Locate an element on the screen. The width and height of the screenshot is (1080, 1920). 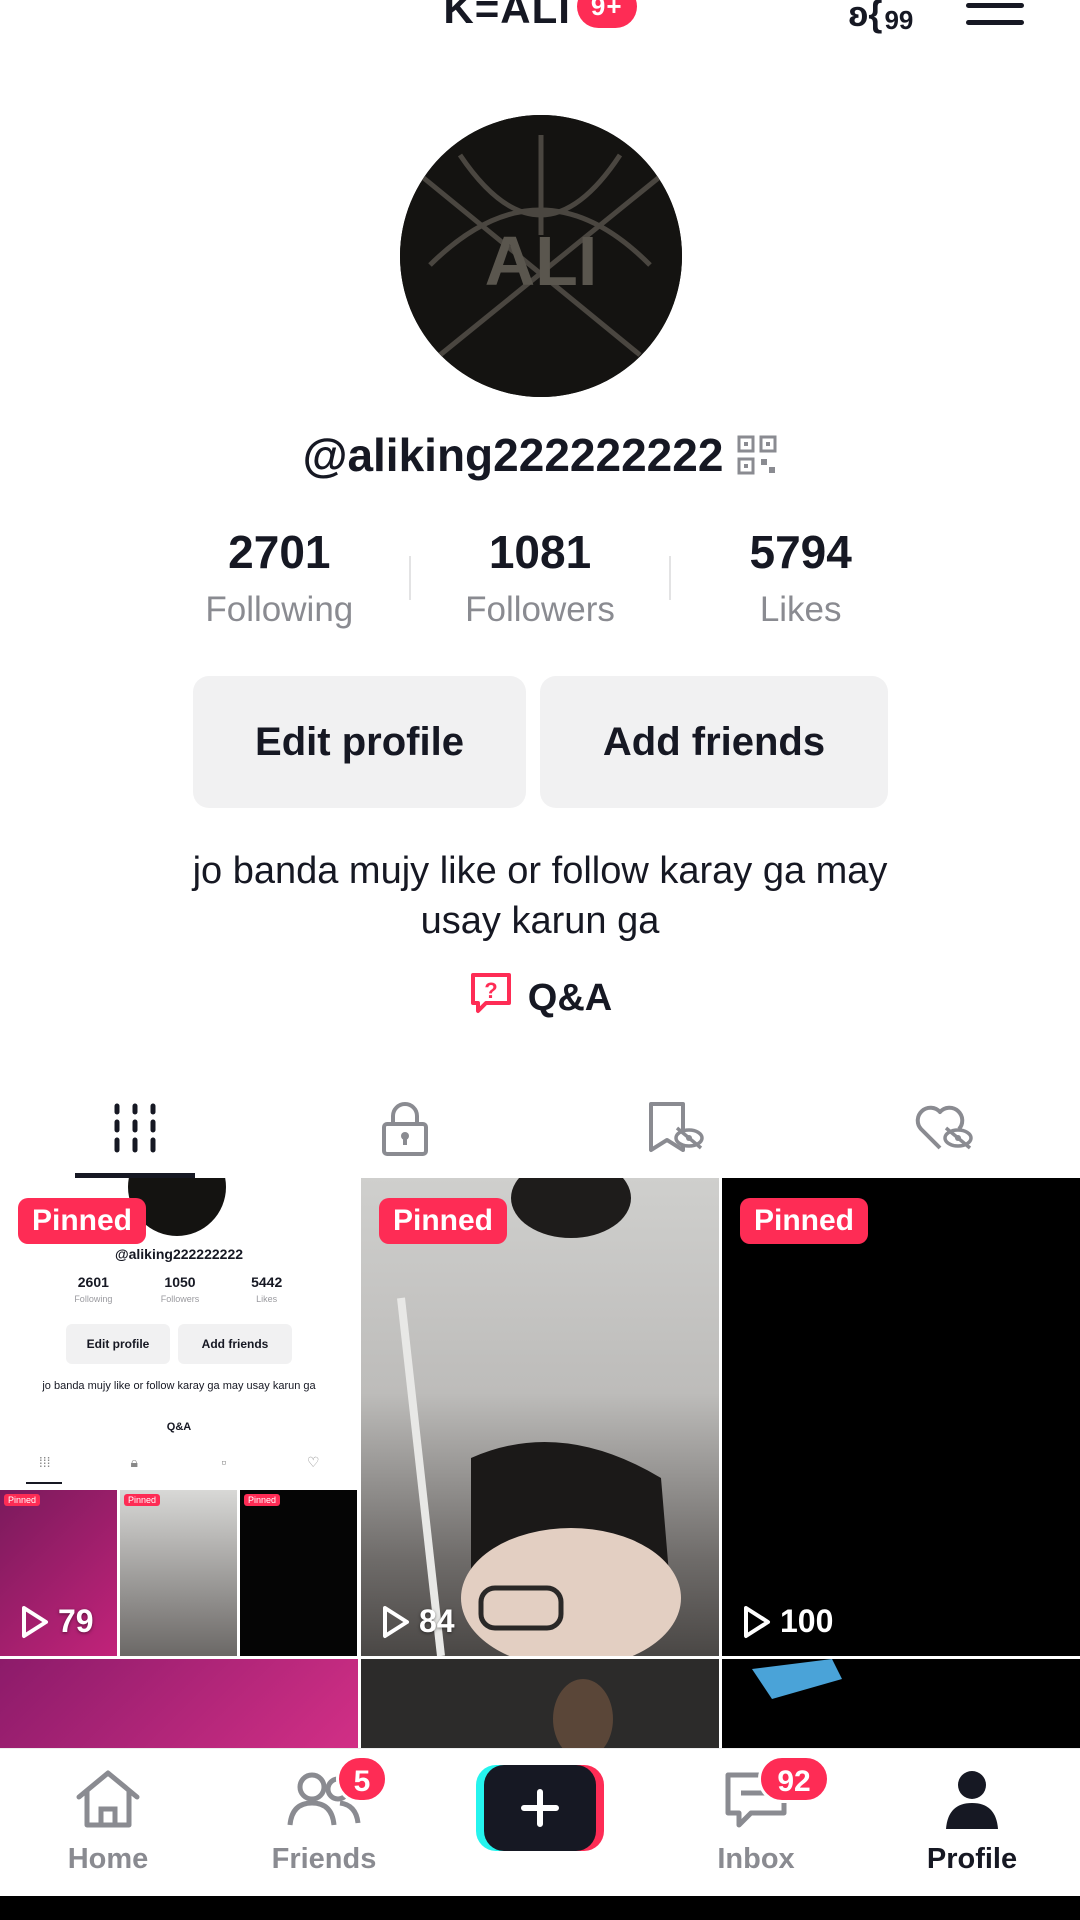
followers-label: Followers is located at coordinates (540, 609).